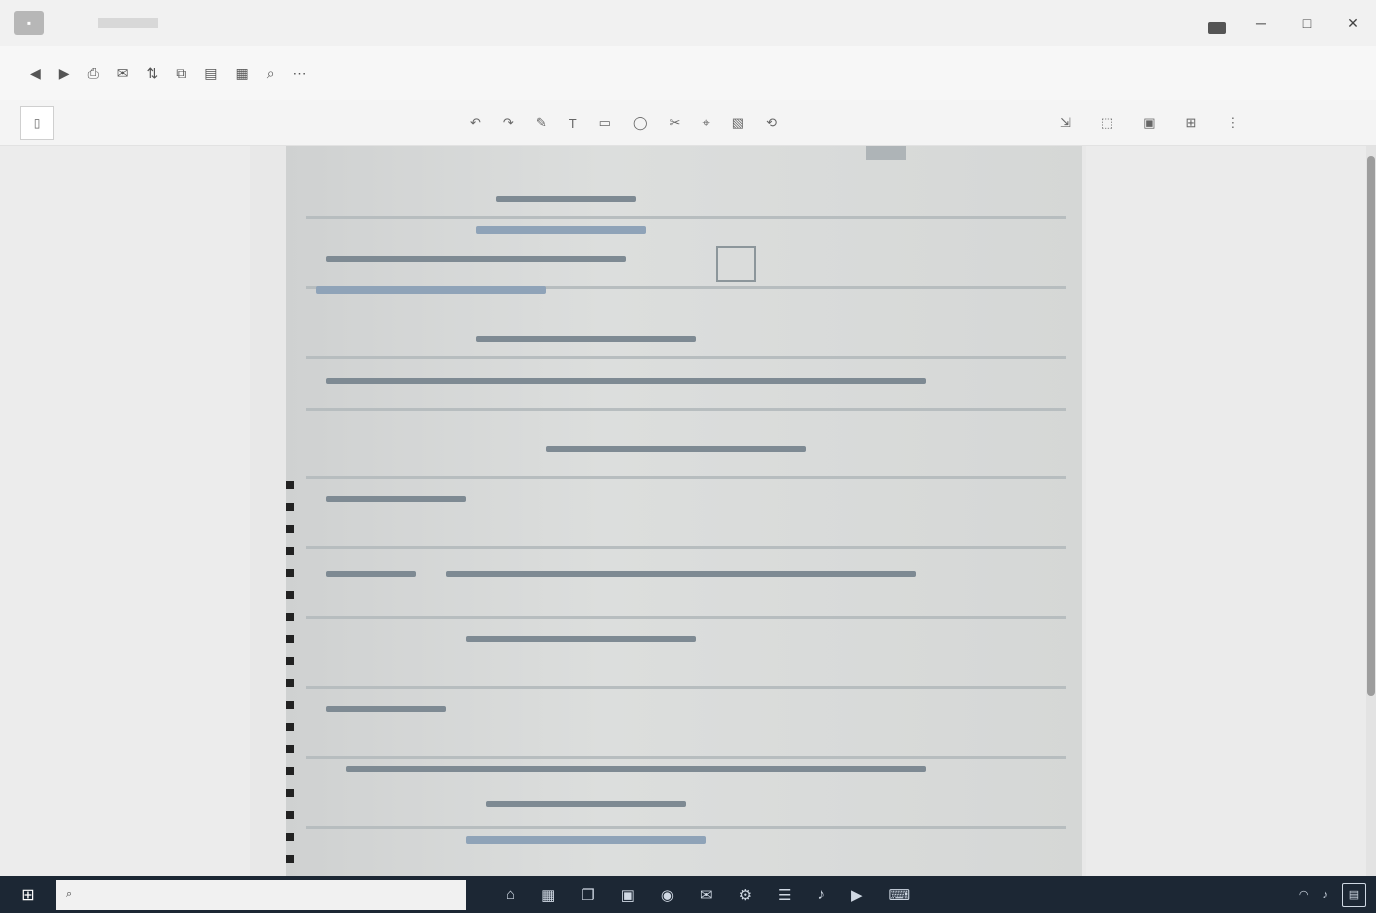 The height and width of the screenshot is (913, 1376). I want to click on two-page-icon: ⊞, so click(1191, 123).